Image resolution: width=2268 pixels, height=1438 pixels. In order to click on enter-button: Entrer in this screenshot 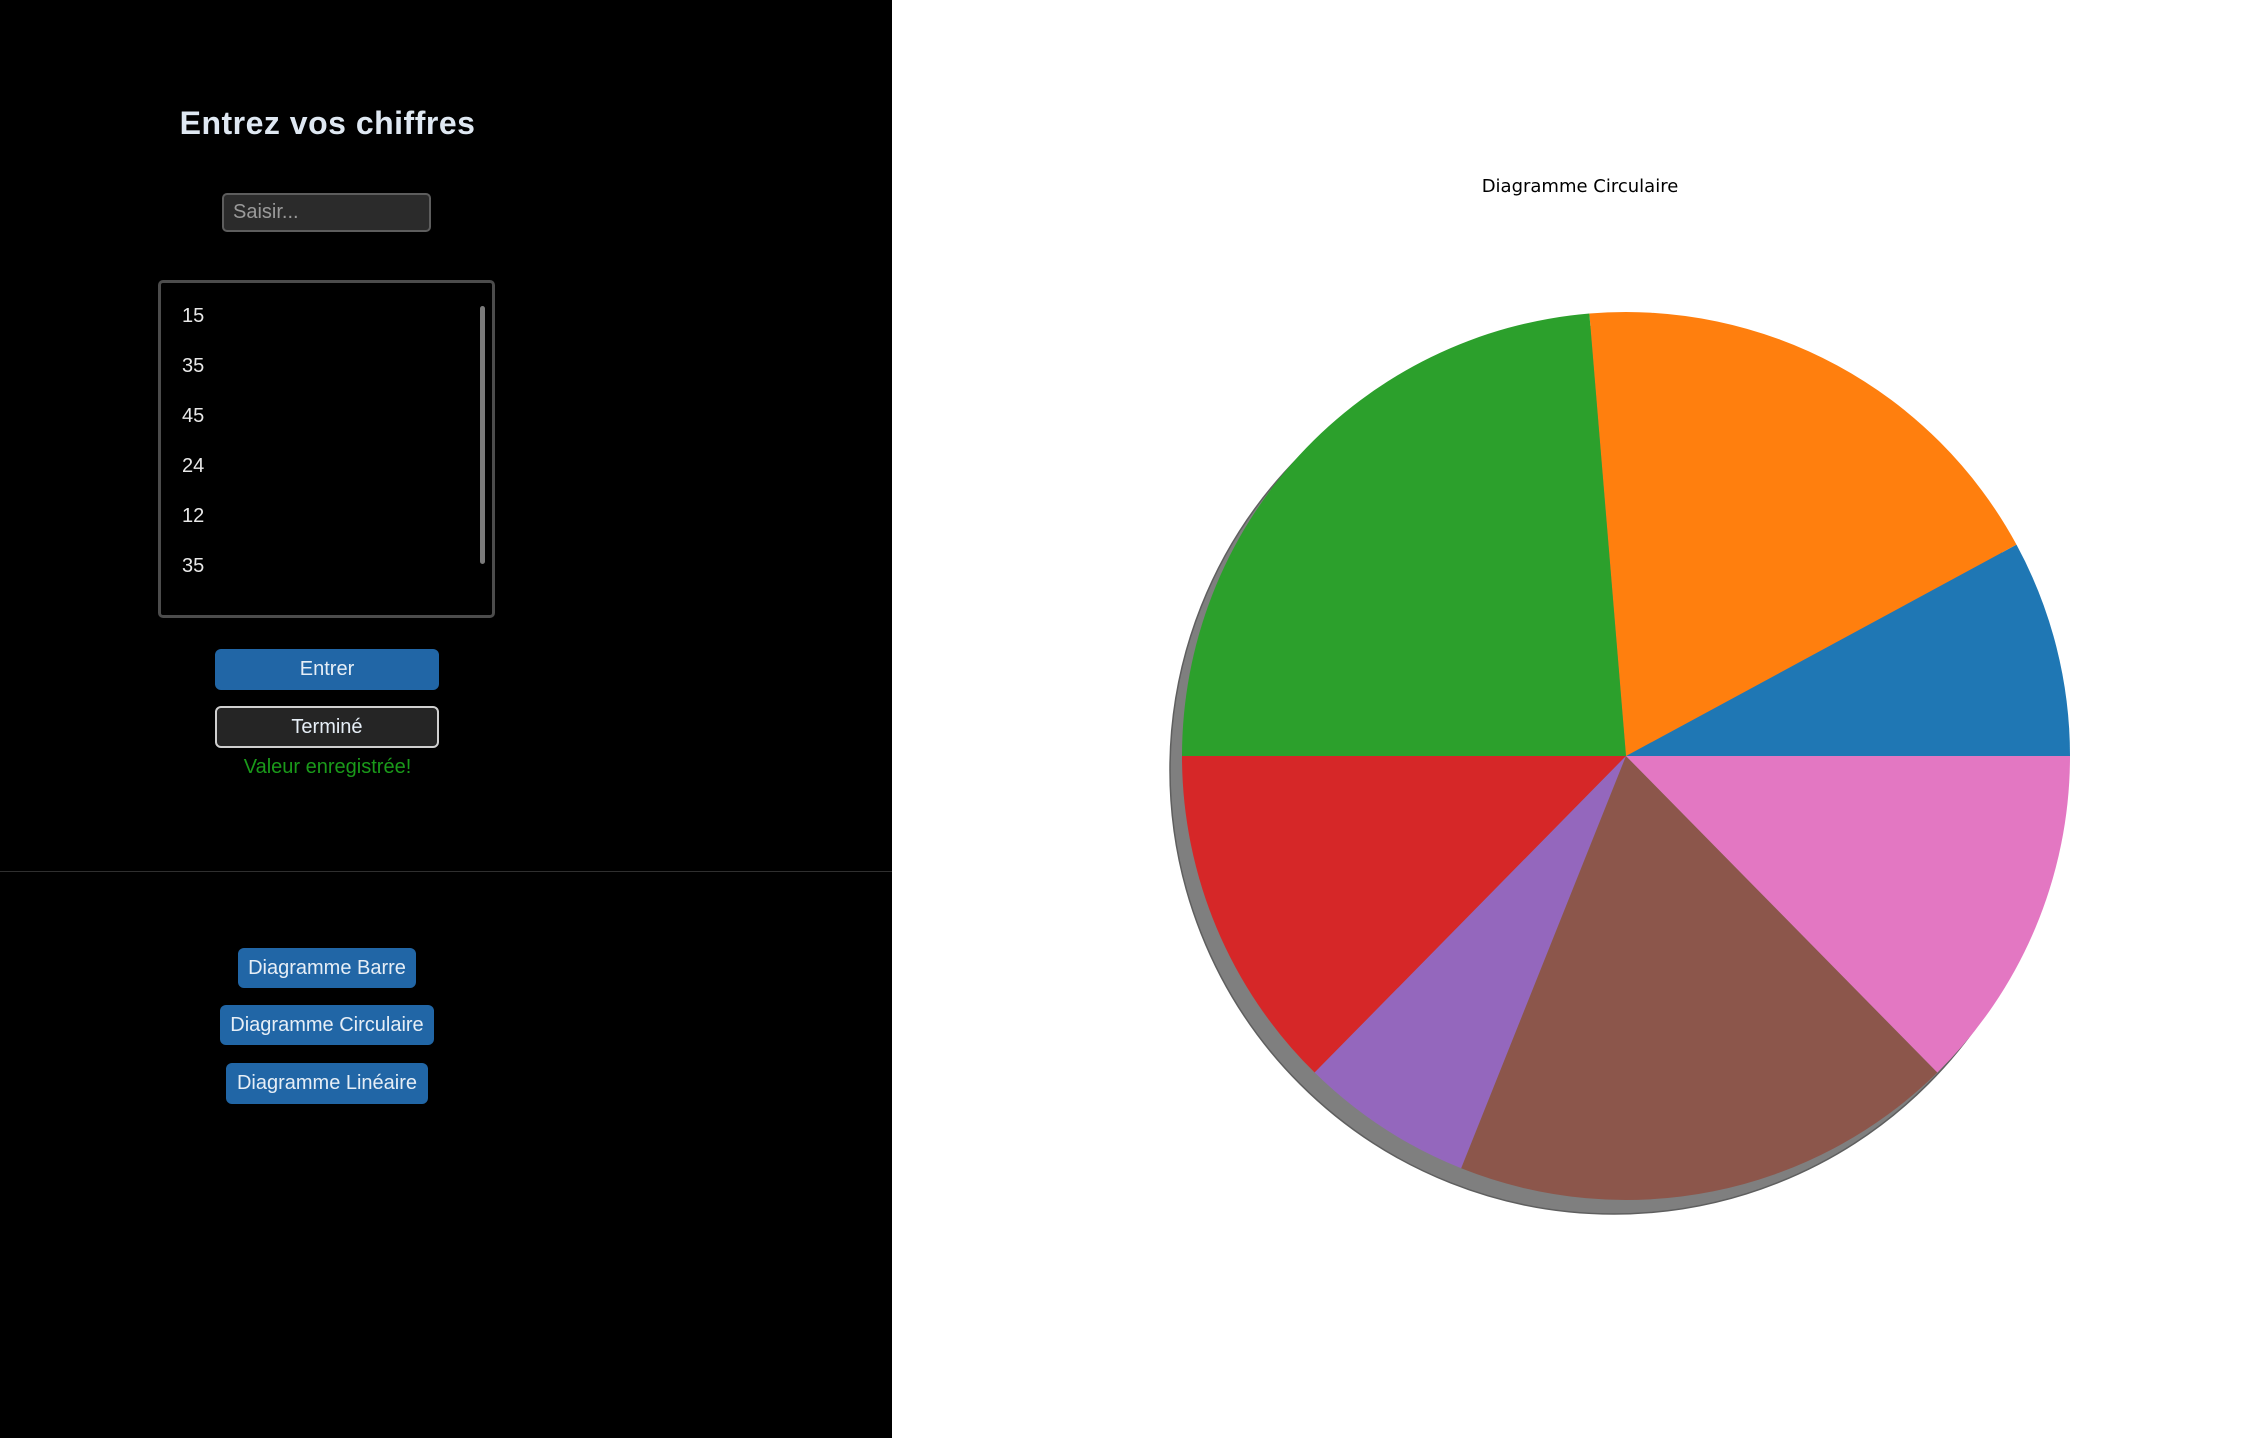, I will do `click(327, 669)`.